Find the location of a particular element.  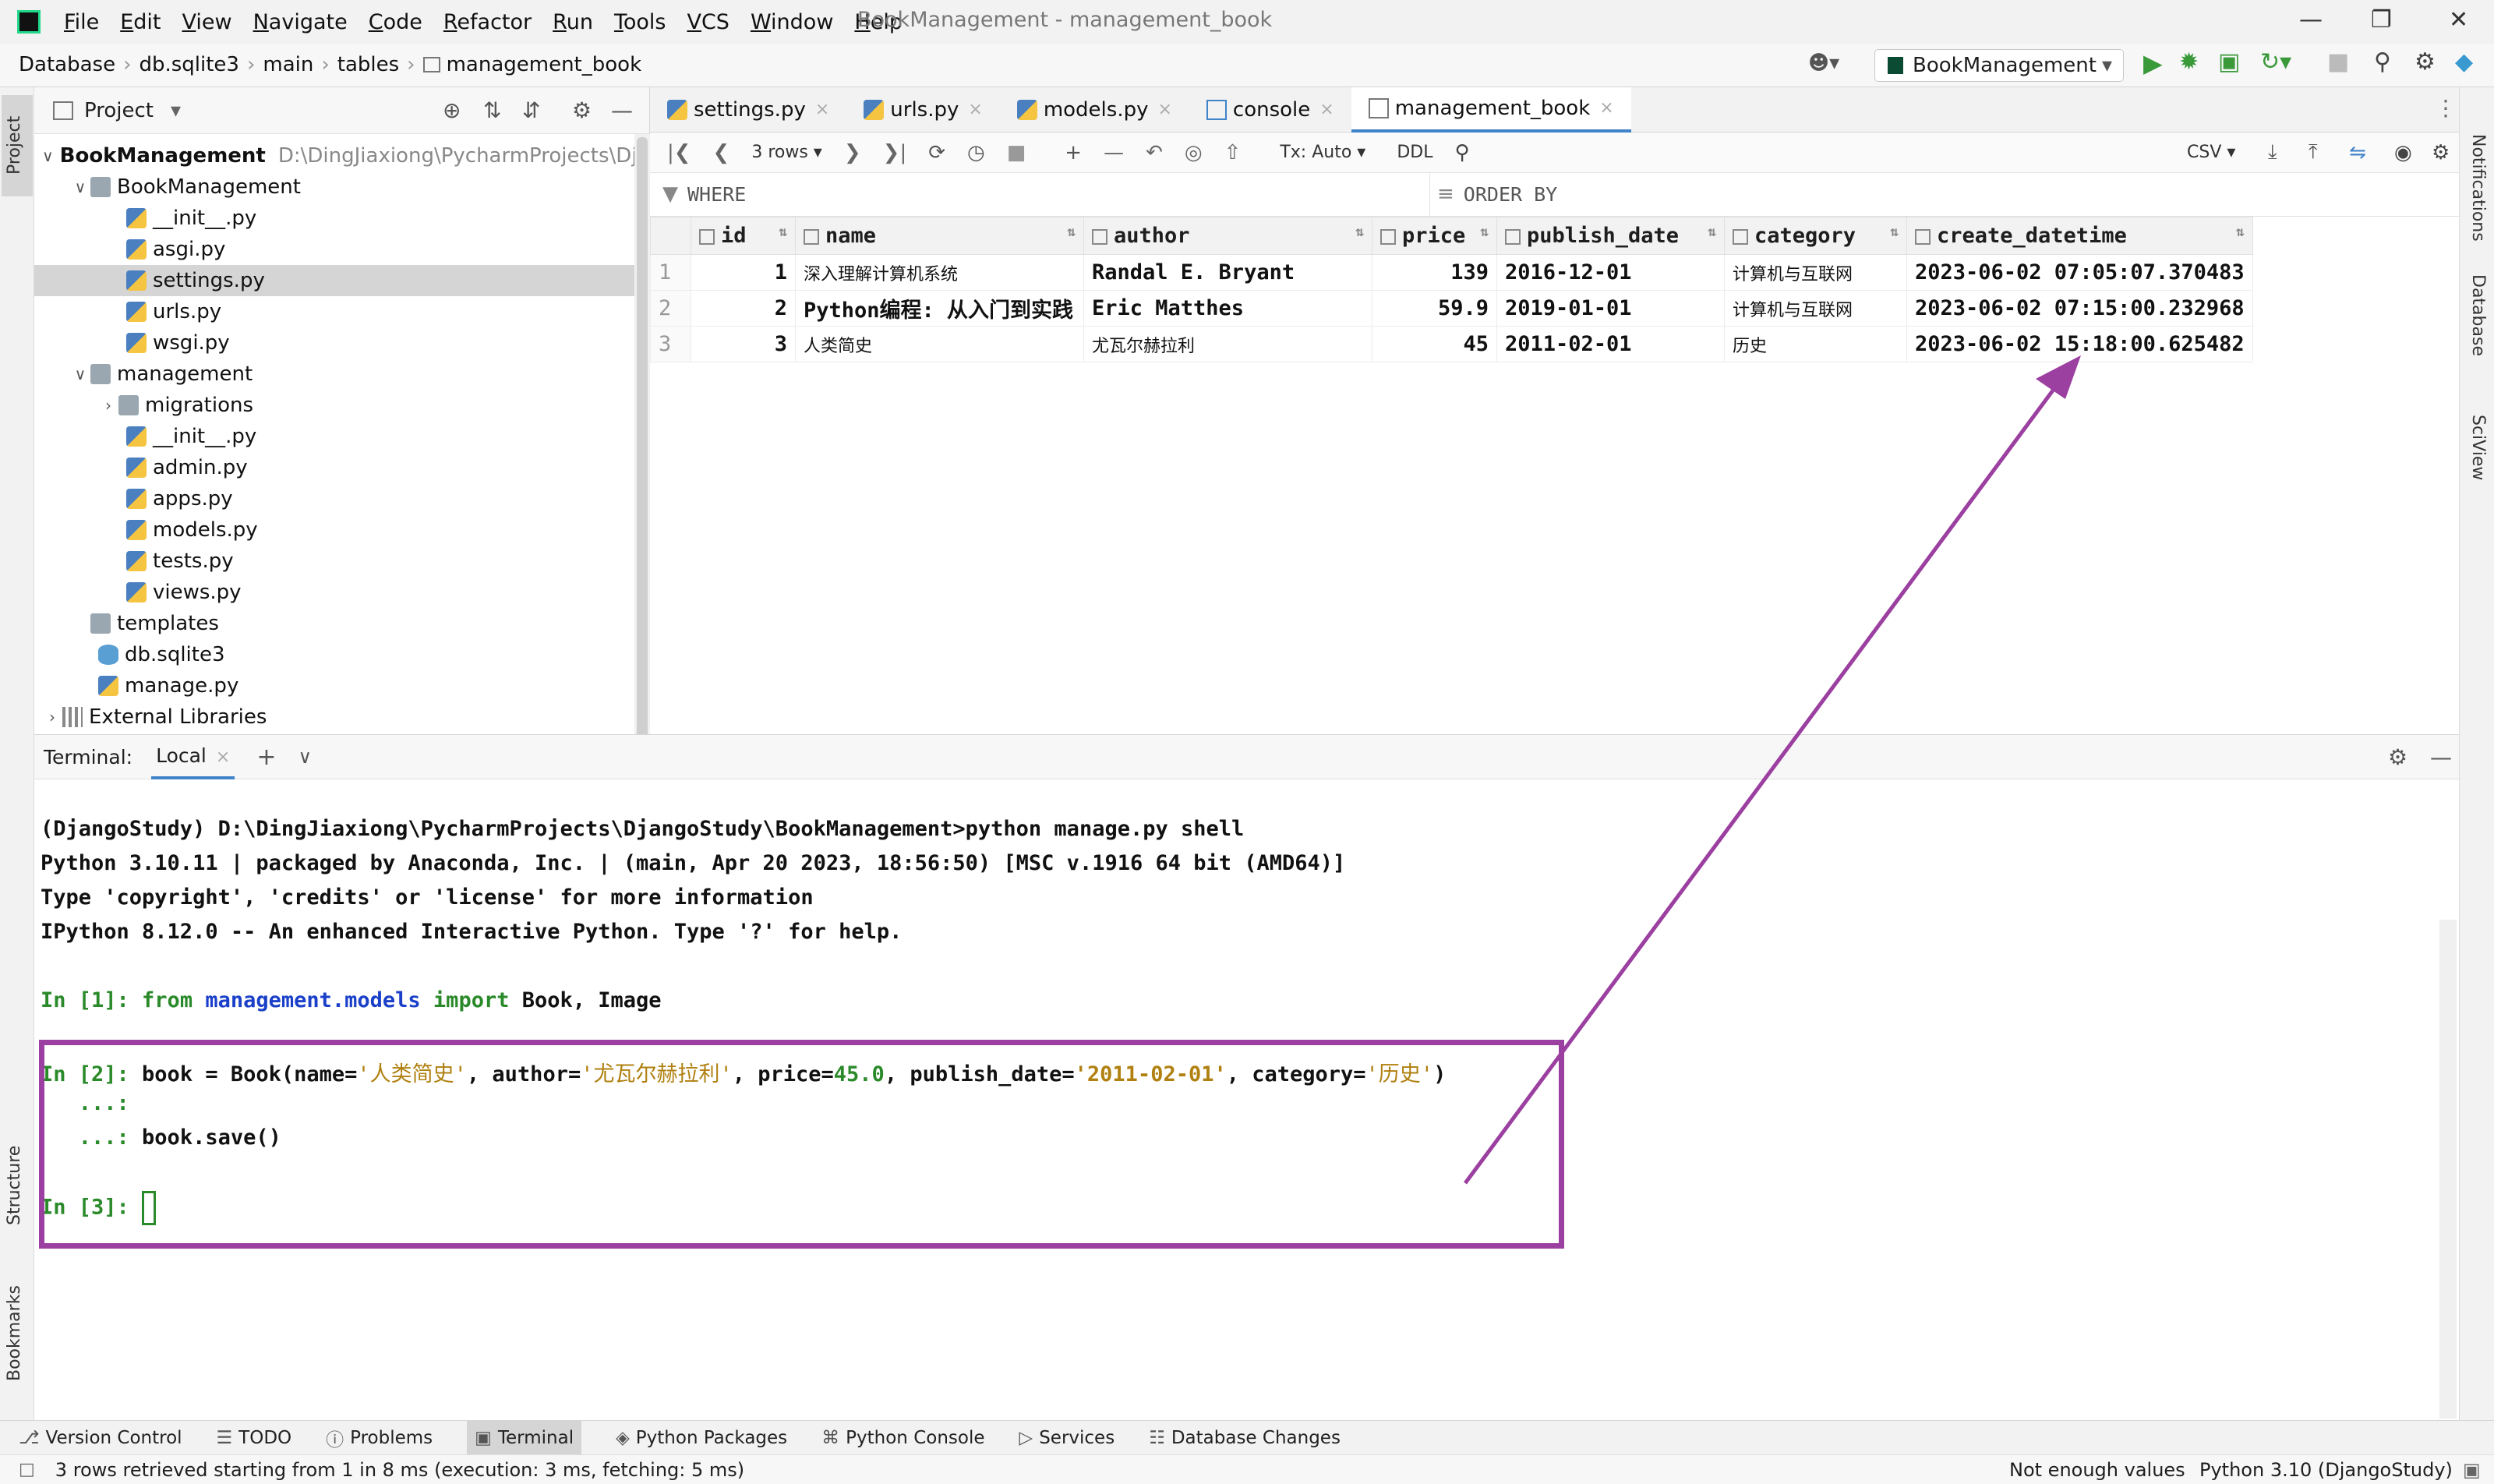

bottom-tab-label: Version Control is located at coordinates (113, 1437).